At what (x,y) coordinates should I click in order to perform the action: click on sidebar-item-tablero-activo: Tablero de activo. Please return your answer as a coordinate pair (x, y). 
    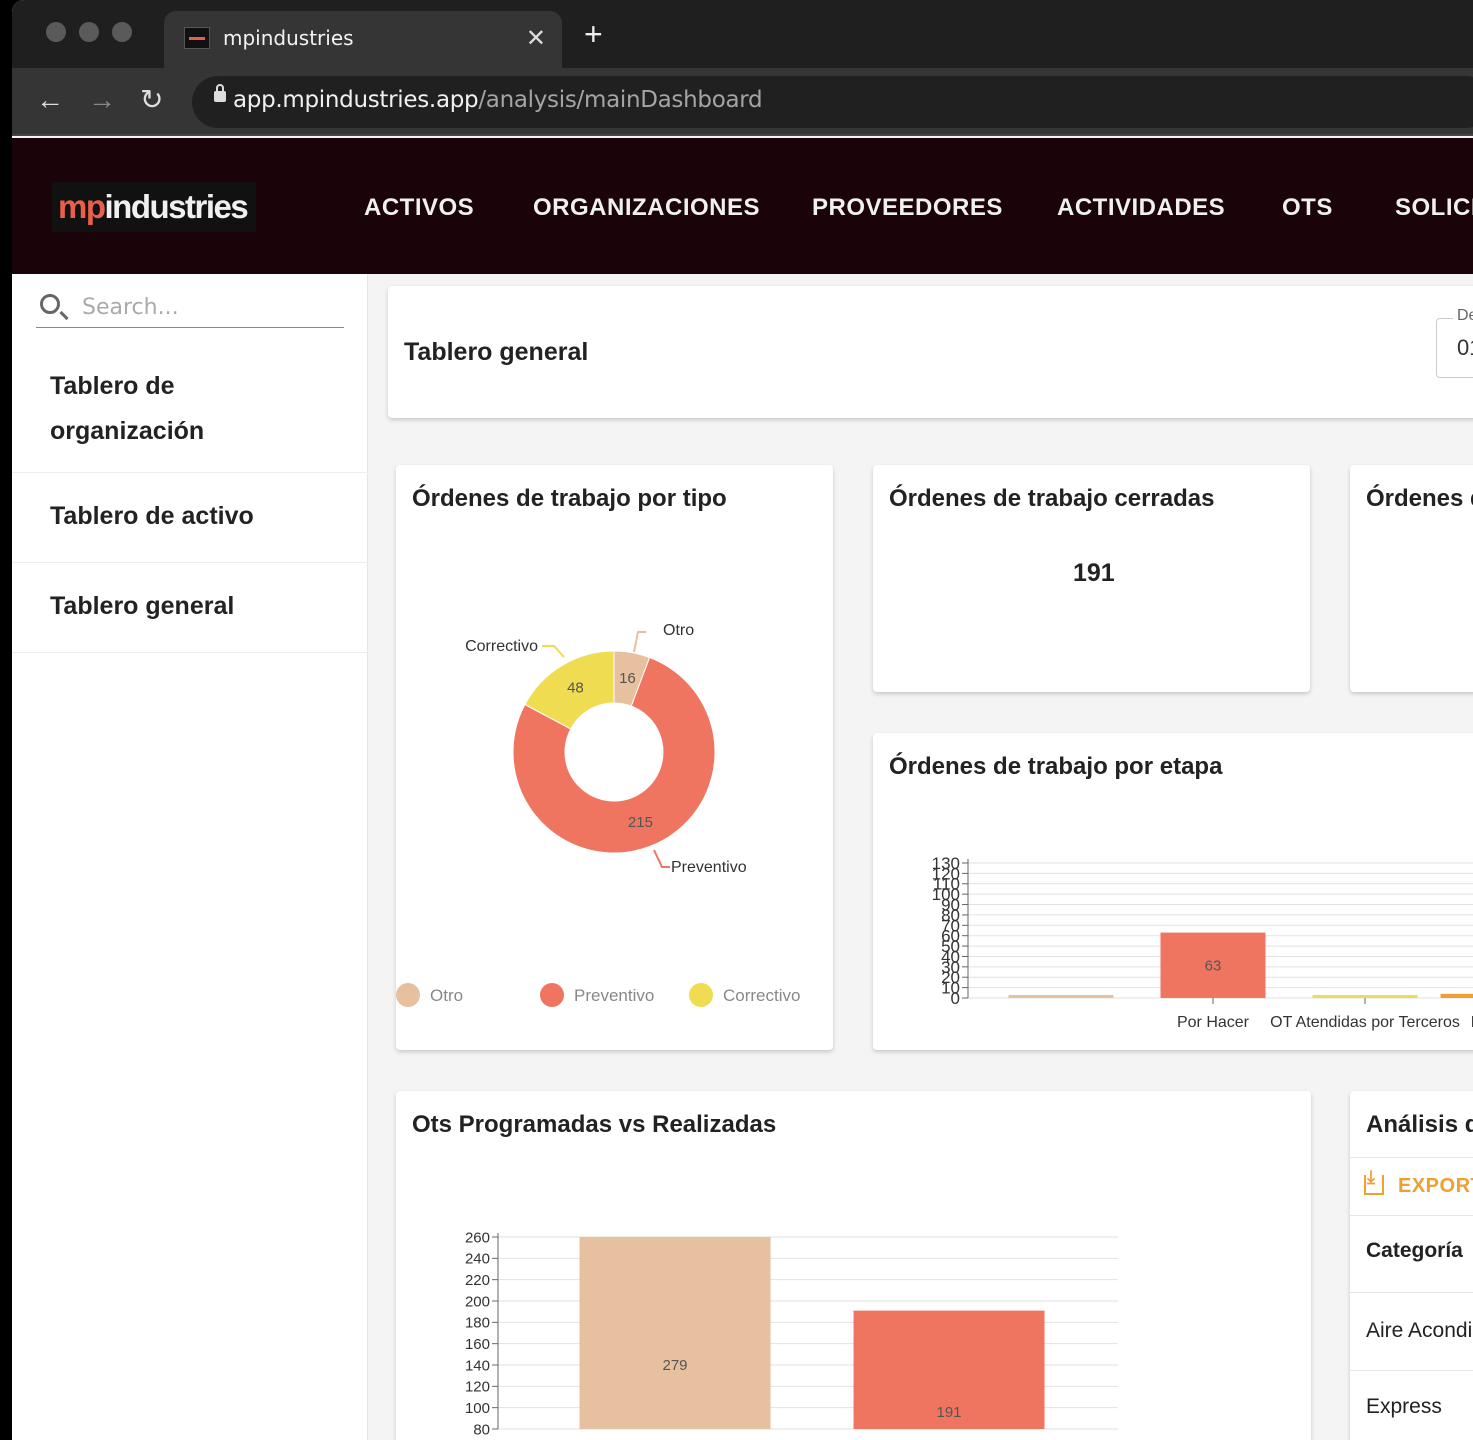
    Looking at the image, I should click on (190, 518).